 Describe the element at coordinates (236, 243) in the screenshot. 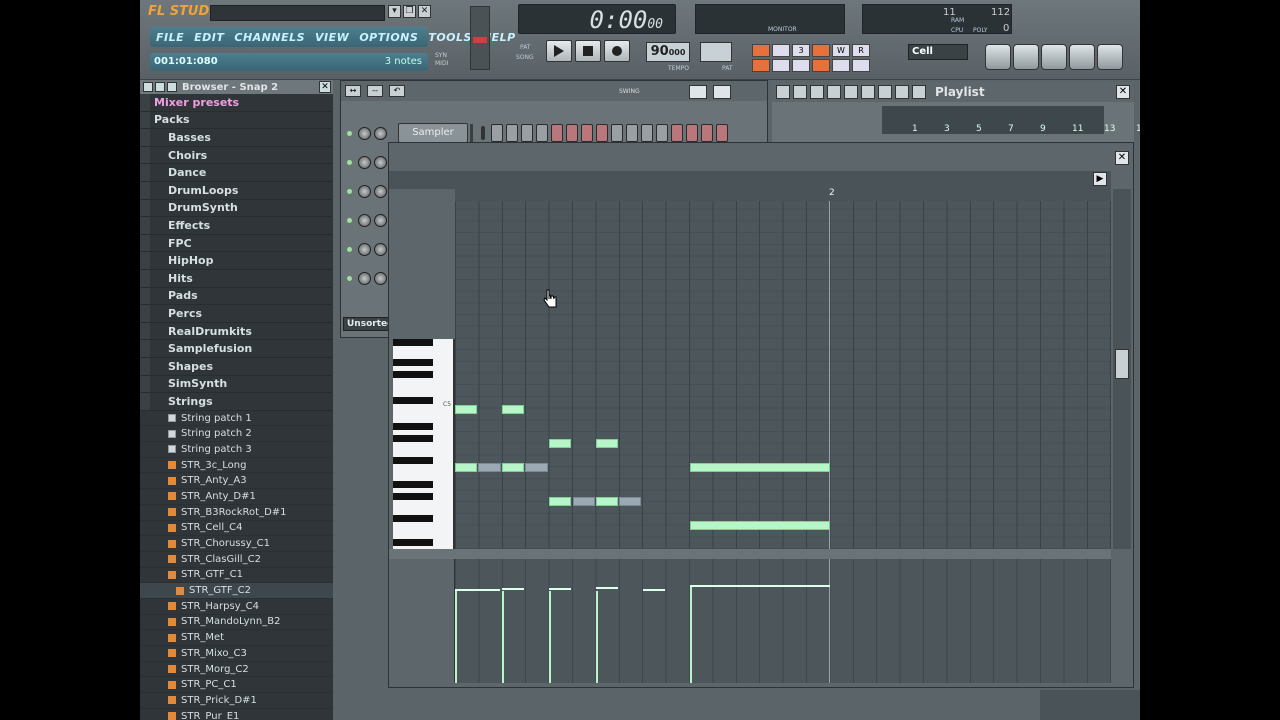

I see `tree-item-pack: FPC` at that location.